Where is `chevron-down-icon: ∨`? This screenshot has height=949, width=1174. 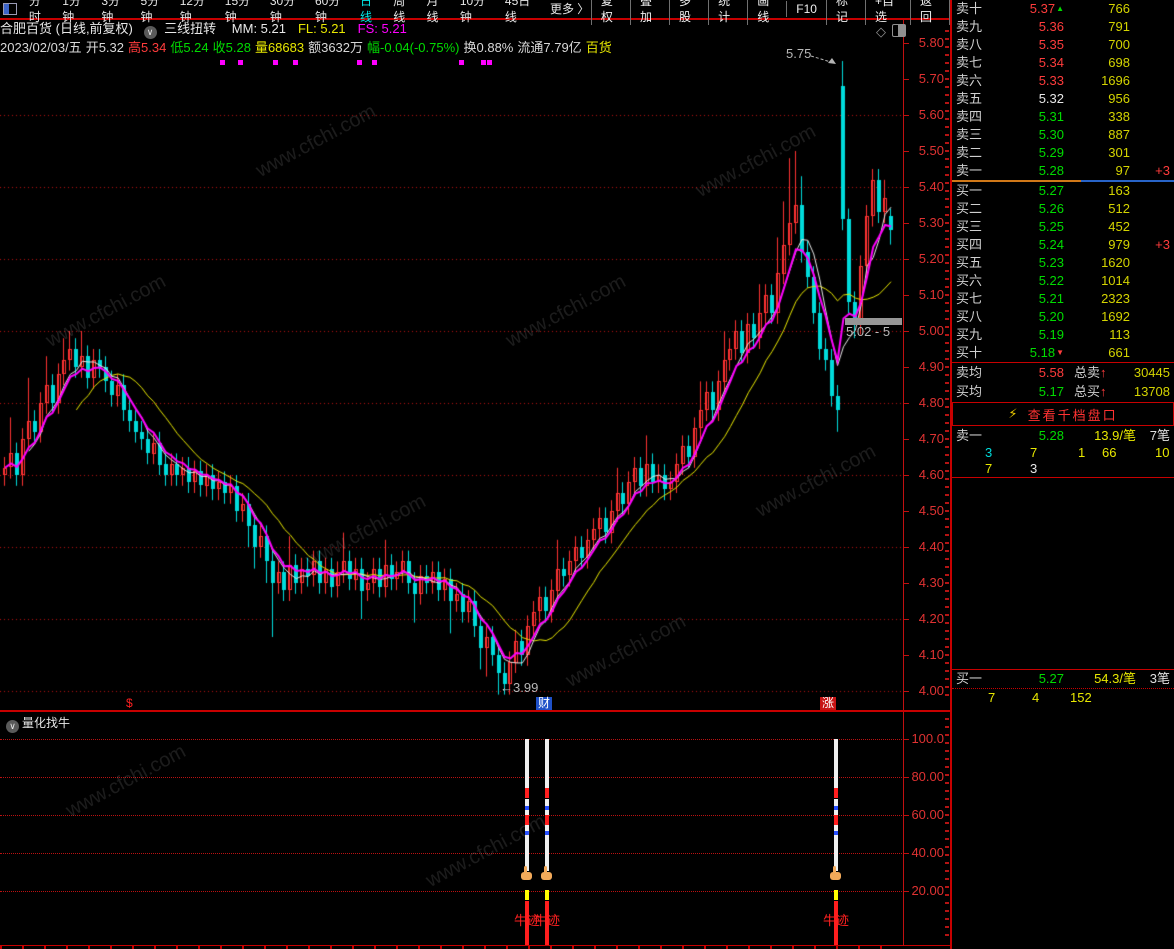 chevron-down-icon: ∨ is located at coordinates (12, 726).